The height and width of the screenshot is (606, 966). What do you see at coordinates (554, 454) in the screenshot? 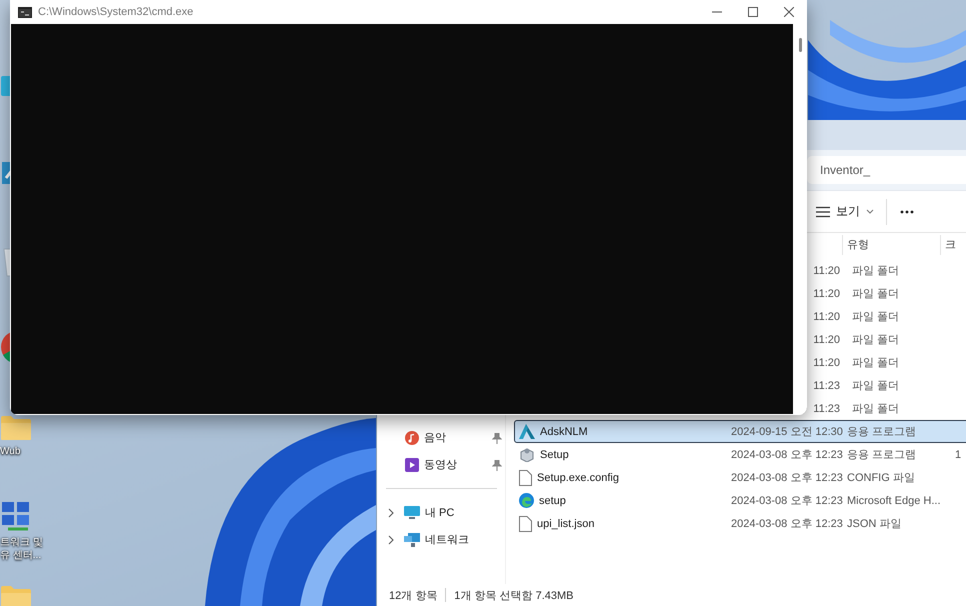
I see `file-name: Setup` at bounding box center [554, 454].